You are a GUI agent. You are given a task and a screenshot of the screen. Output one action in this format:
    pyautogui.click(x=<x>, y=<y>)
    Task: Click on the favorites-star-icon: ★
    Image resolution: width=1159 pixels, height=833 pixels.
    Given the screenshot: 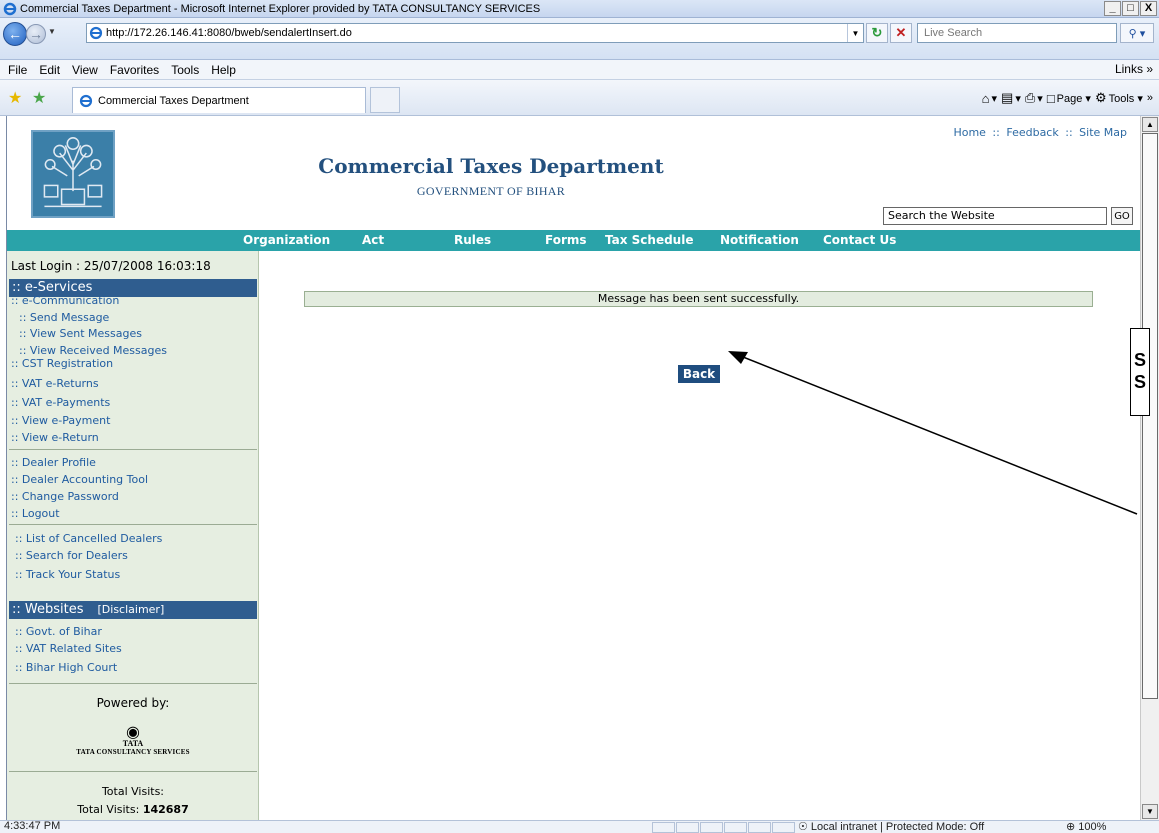 What is the action you would take?
    pyautogui.click(x=15, y=98)
    